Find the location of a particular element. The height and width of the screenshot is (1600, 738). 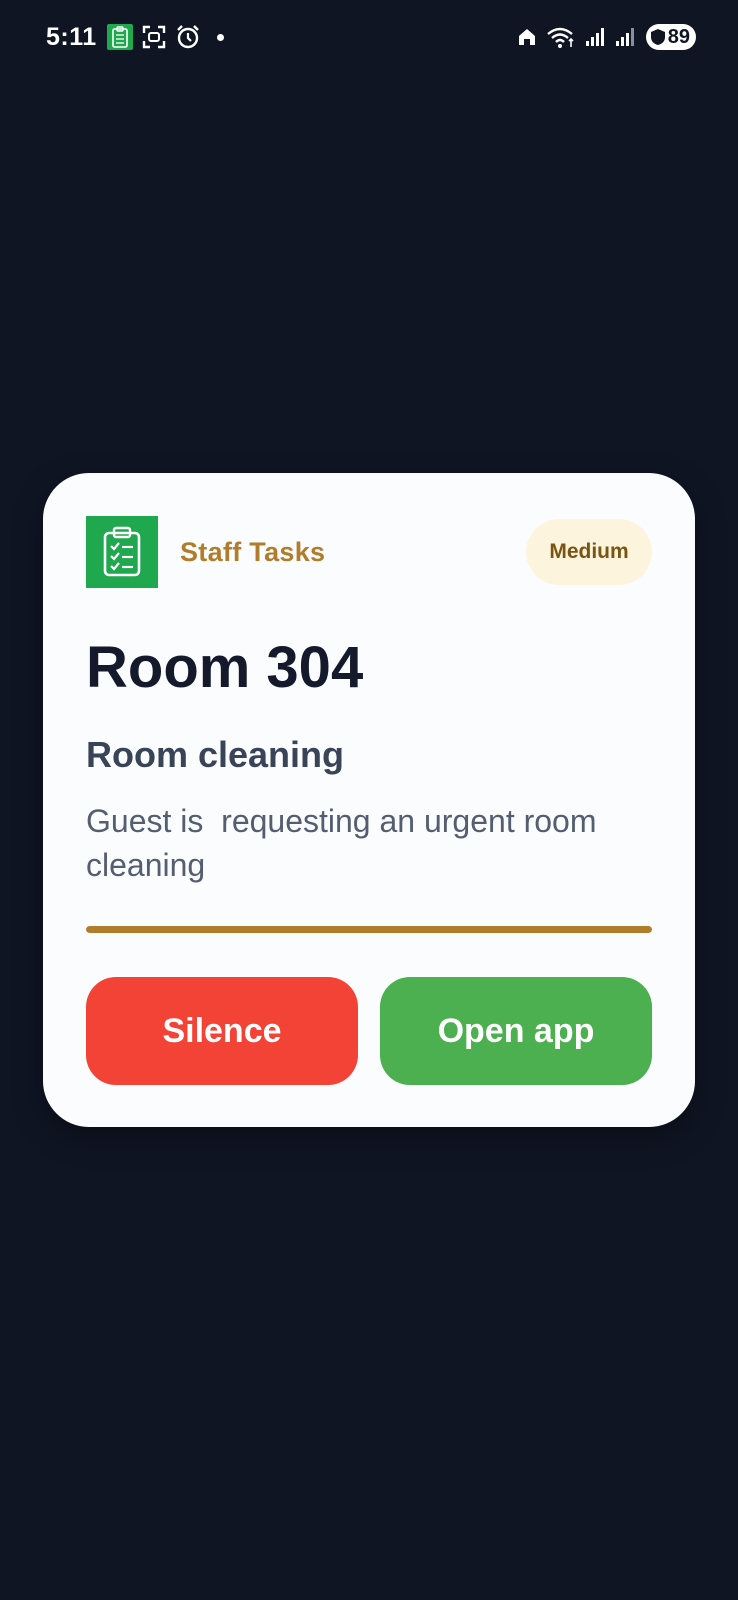

battery-icon: 89 is located at coordinates (670, 37).